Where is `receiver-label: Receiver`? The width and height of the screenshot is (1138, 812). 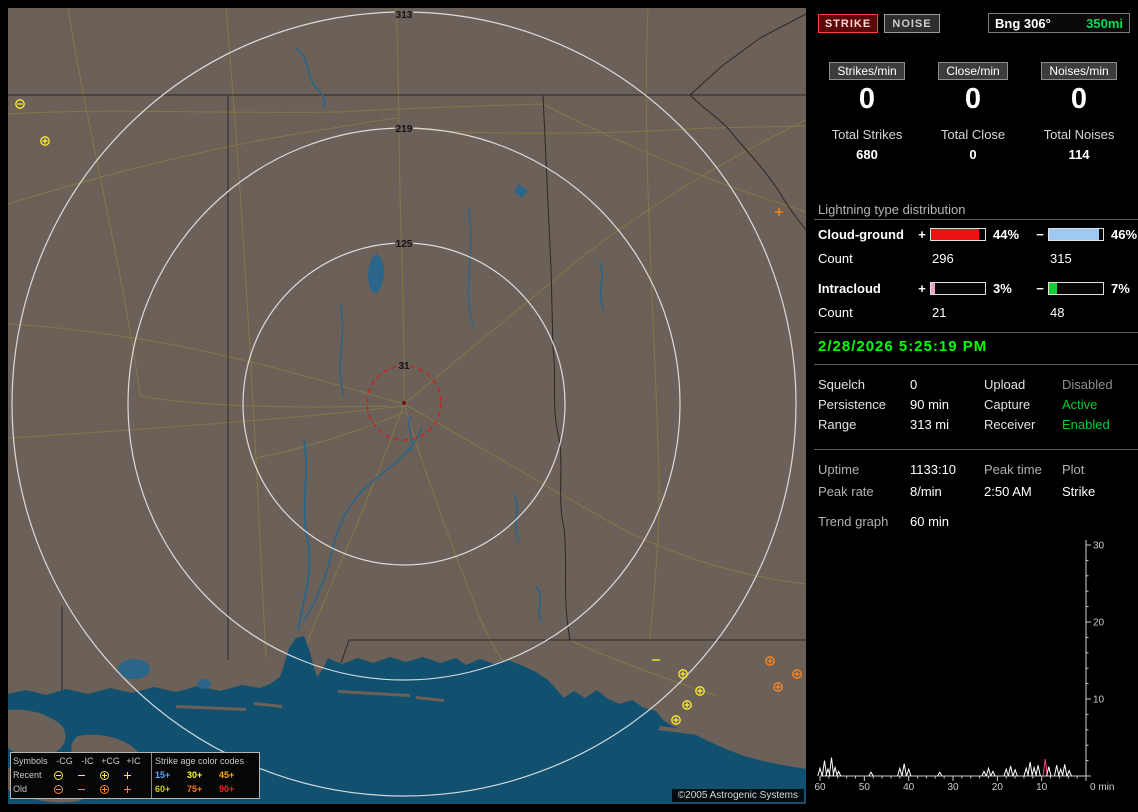
receiver-label: Receiver is located at coordinates (1010, 424).